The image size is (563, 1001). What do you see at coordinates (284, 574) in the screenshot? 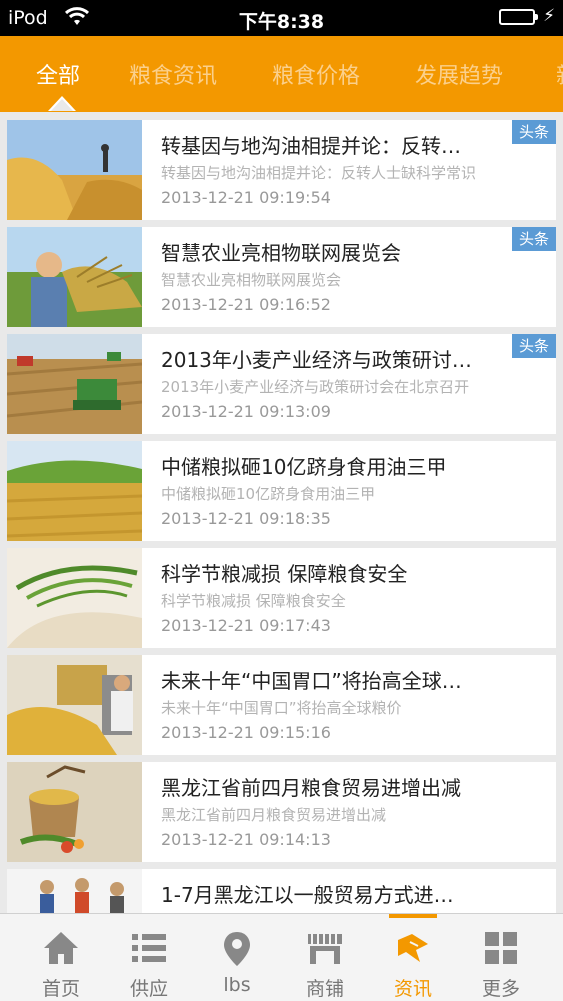
I see `article-title: 科学节粮减损 保障粮食安全` at bounding box center [284, 574].